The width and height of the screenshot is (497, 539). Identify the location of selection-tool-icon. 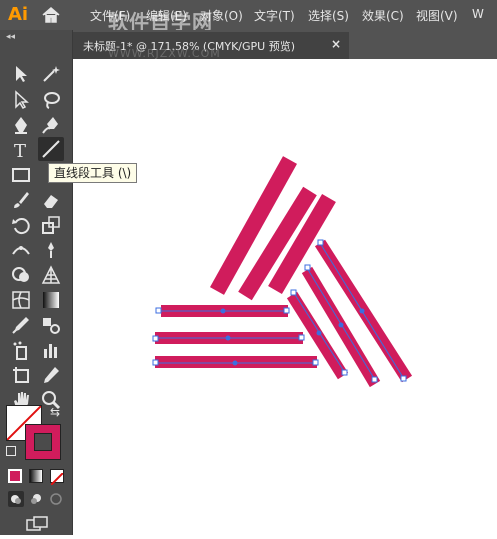
(21, 74).